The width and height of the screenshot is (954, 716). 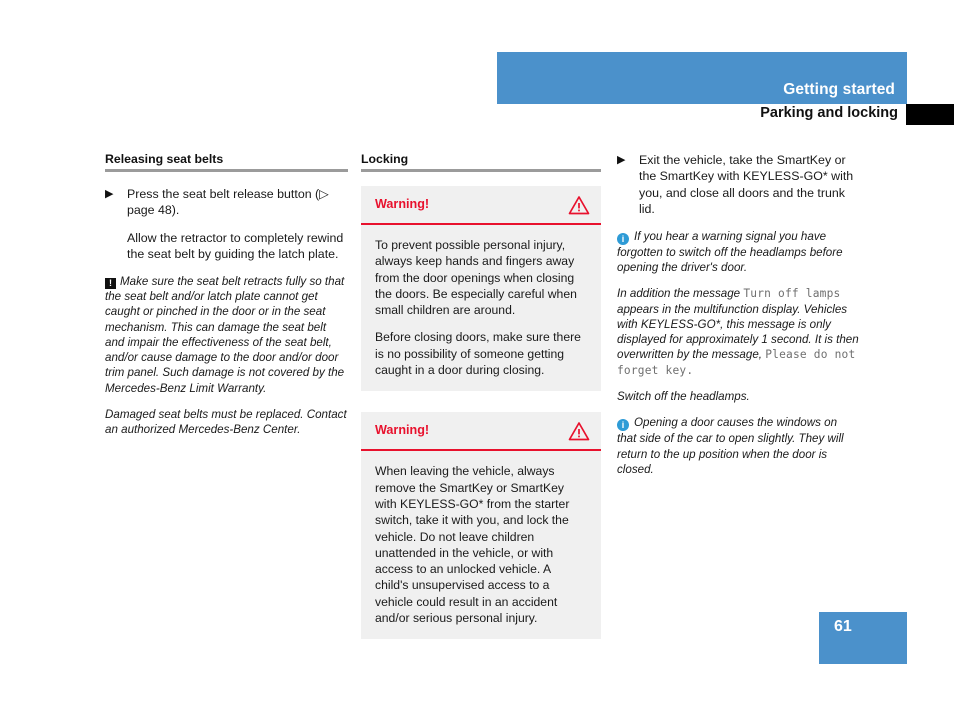 What do you see at coordinates (702, 78) in the screenshot?
I see `header-chapter-band: Getting started` at bounding box center [702, 78].